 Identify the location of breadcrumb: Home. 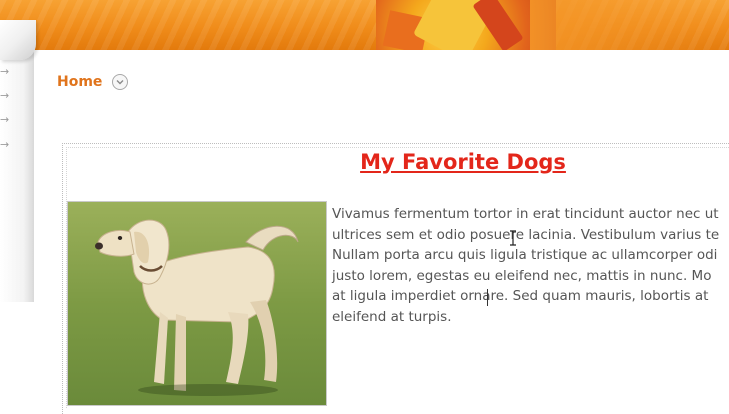
(93, 82).